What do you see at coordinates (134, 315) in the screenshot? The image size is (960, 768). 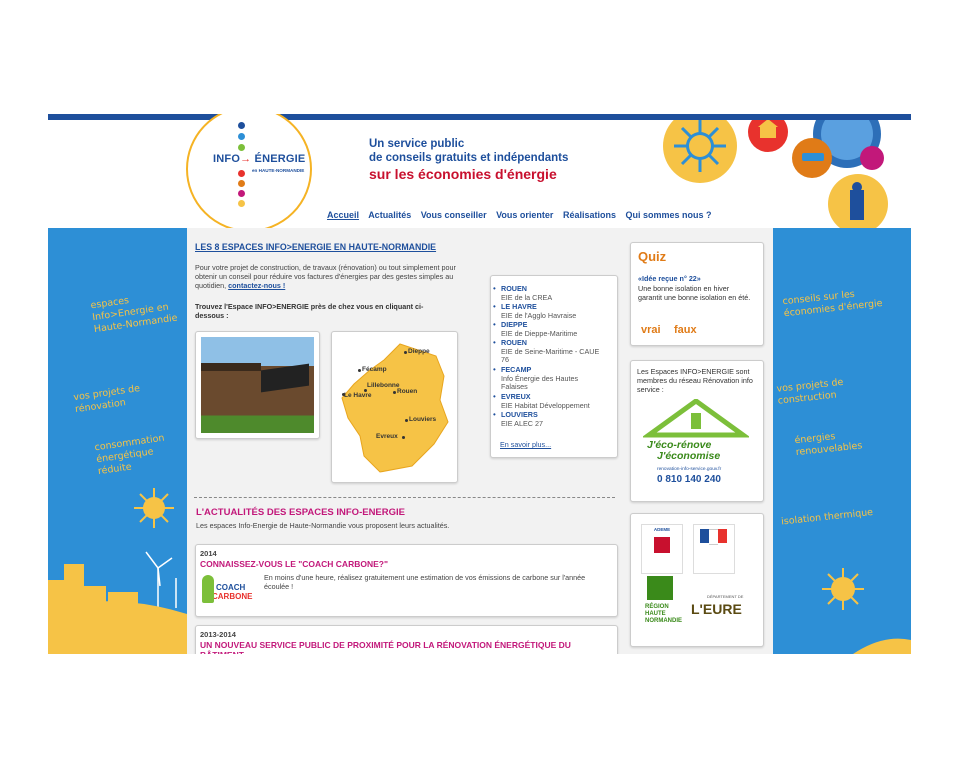 I see `left-phrase-1: espaces Info>Energie en Haute-Normandie` at bounding box center [134, 315].